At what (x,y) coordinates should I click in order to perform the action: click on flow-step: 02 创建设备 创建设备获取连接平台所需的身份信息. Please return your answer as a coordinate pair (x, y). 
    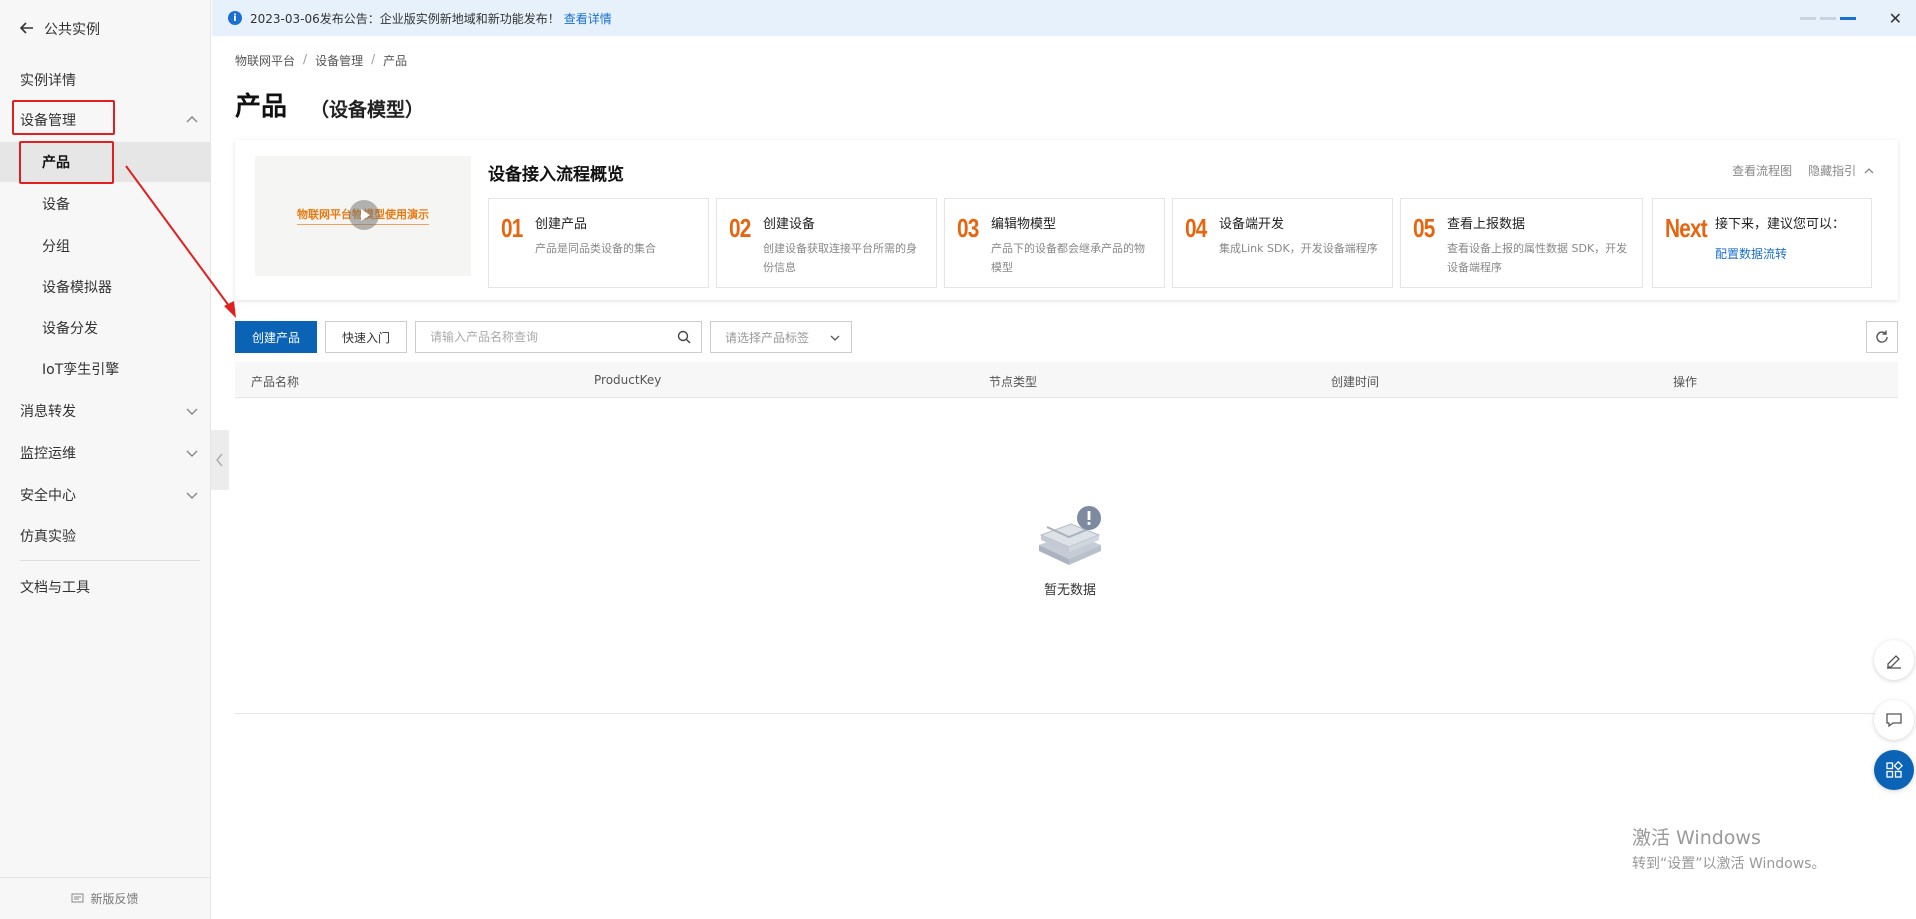
    Looking at the image, I should click on (826, 243).